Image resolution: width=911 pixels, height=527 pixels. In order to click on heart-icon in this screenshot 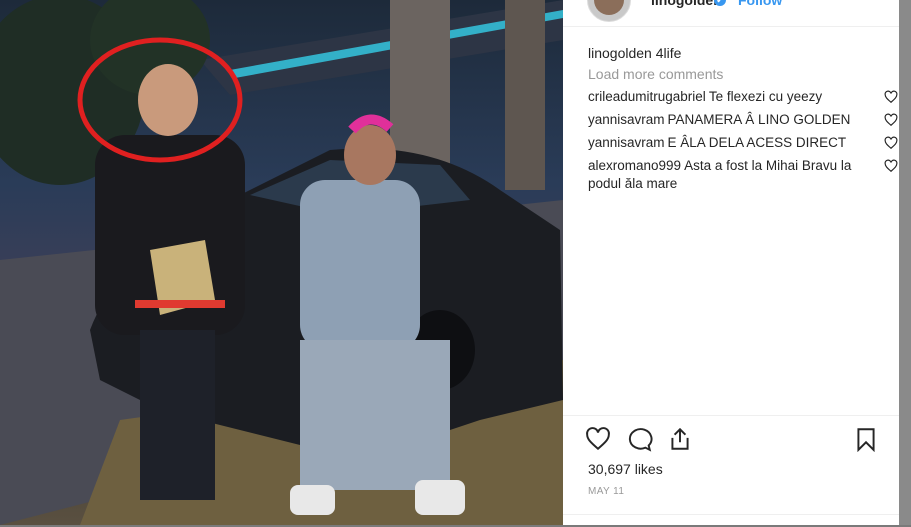, I will do `click(598, 439)`.